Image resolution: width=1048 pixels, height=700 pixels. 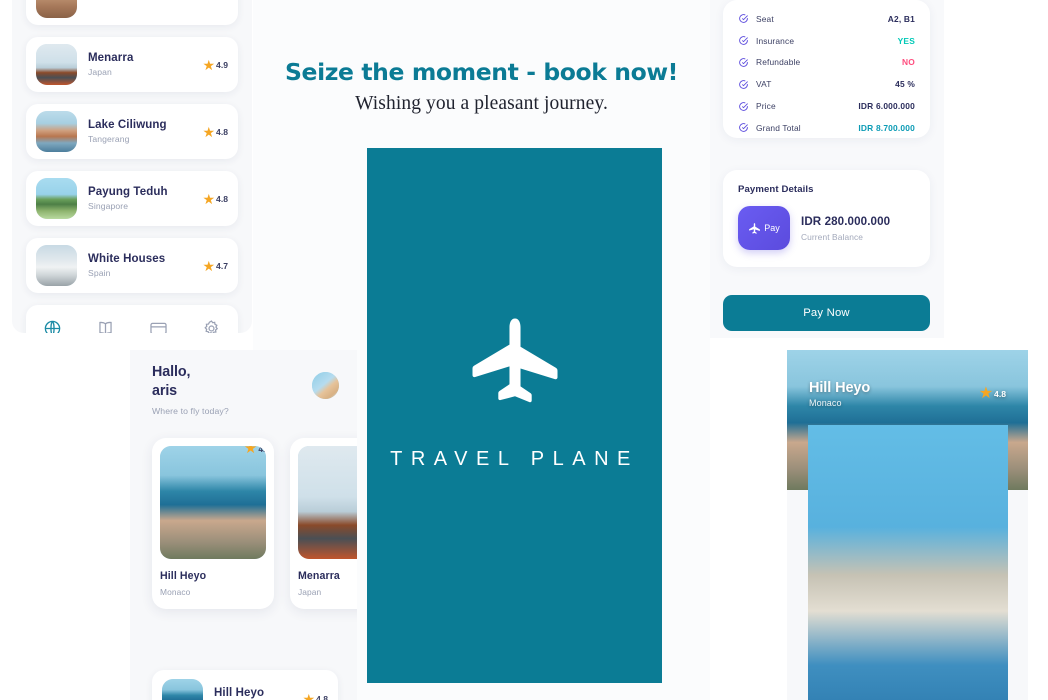 I want to click on photo-thumbnail, so click(x=908, y=562).